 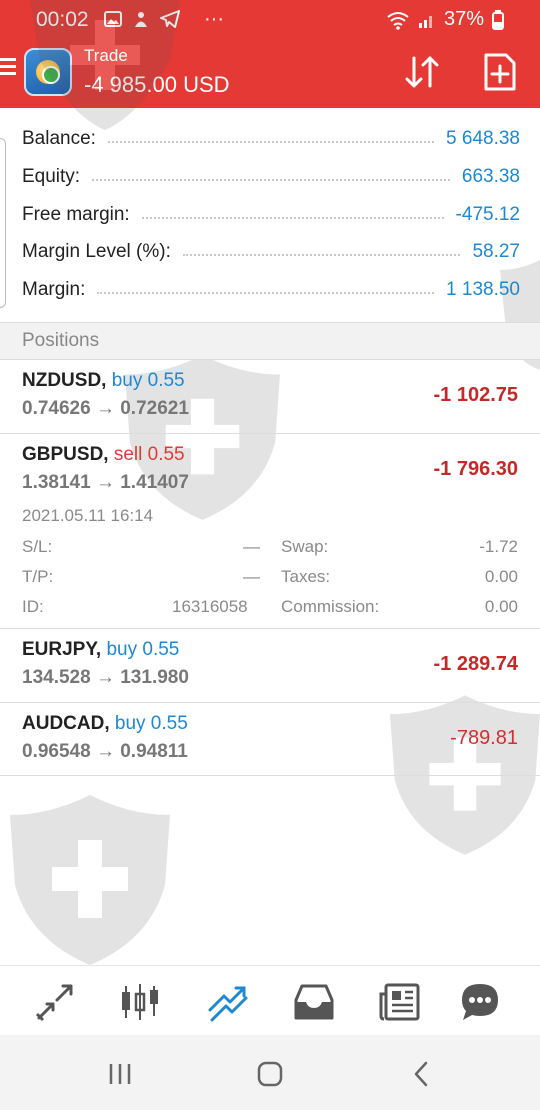 I want to click on system-navigation, so click(x=270, y=1072).